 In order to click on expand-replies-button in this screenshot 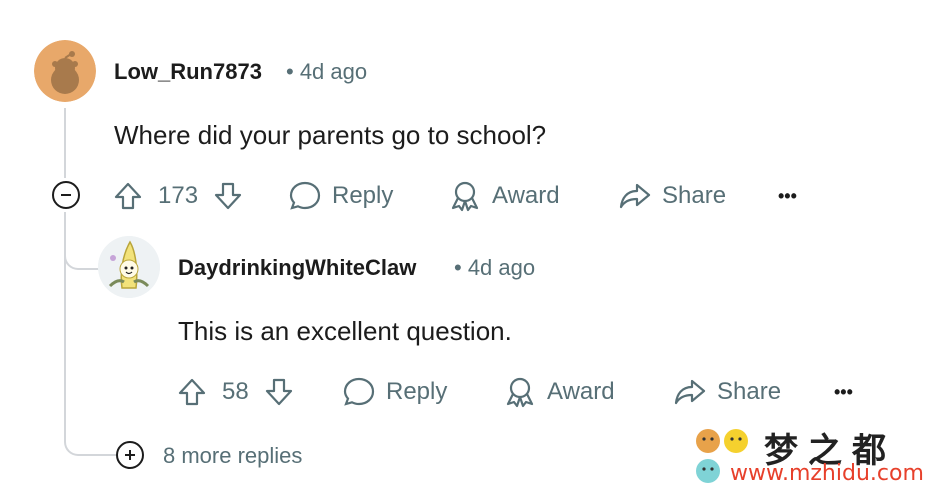, I will do `click(130, 455)`.